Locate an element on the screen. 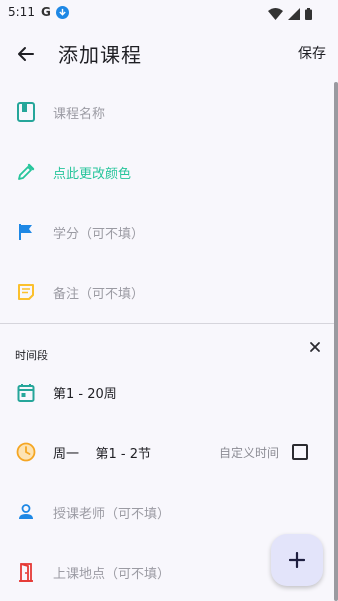 This screenshot has width=338, height=601. app-bar: 添加课程 保存 is located at coordinates (169, 54).